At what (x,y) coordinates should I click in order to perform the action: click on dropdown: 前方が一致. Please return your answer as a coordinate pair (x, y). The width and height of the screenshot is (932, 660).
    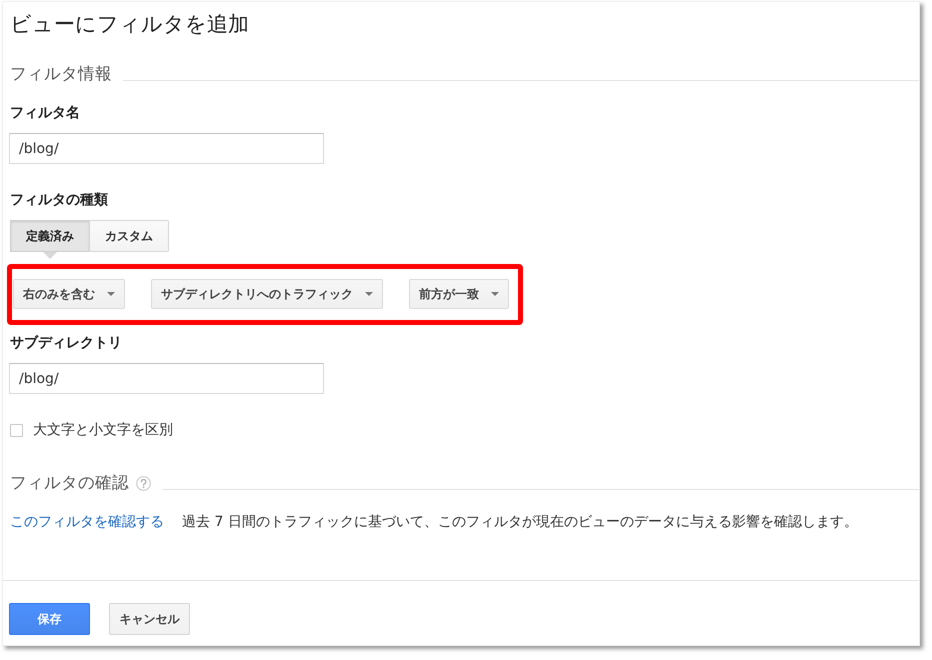
    Looking at the image, I should click on (459, 294).